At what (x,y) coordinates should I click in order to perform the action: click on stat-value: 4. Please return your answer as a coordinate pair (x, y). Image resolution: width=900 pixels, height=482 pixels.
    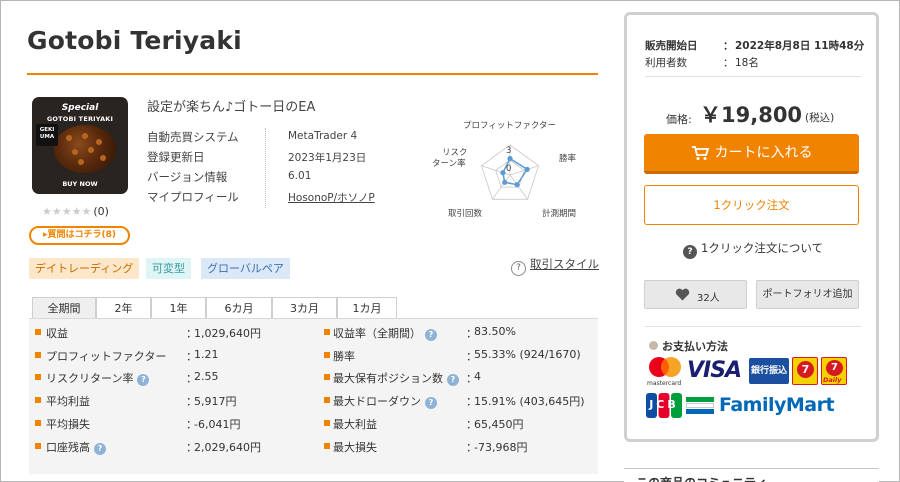
    Looking at the image, I should click on (477, 377).